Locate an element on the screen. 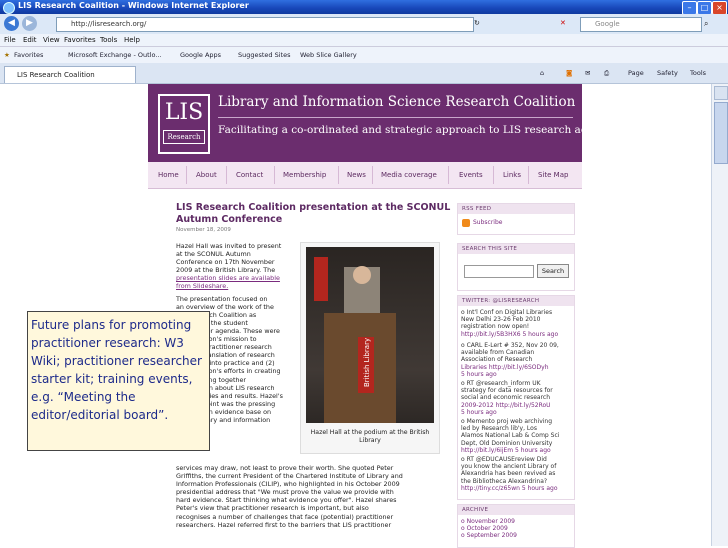  slideshare-link: from Slideshare. is located at coordinates (229, 286).